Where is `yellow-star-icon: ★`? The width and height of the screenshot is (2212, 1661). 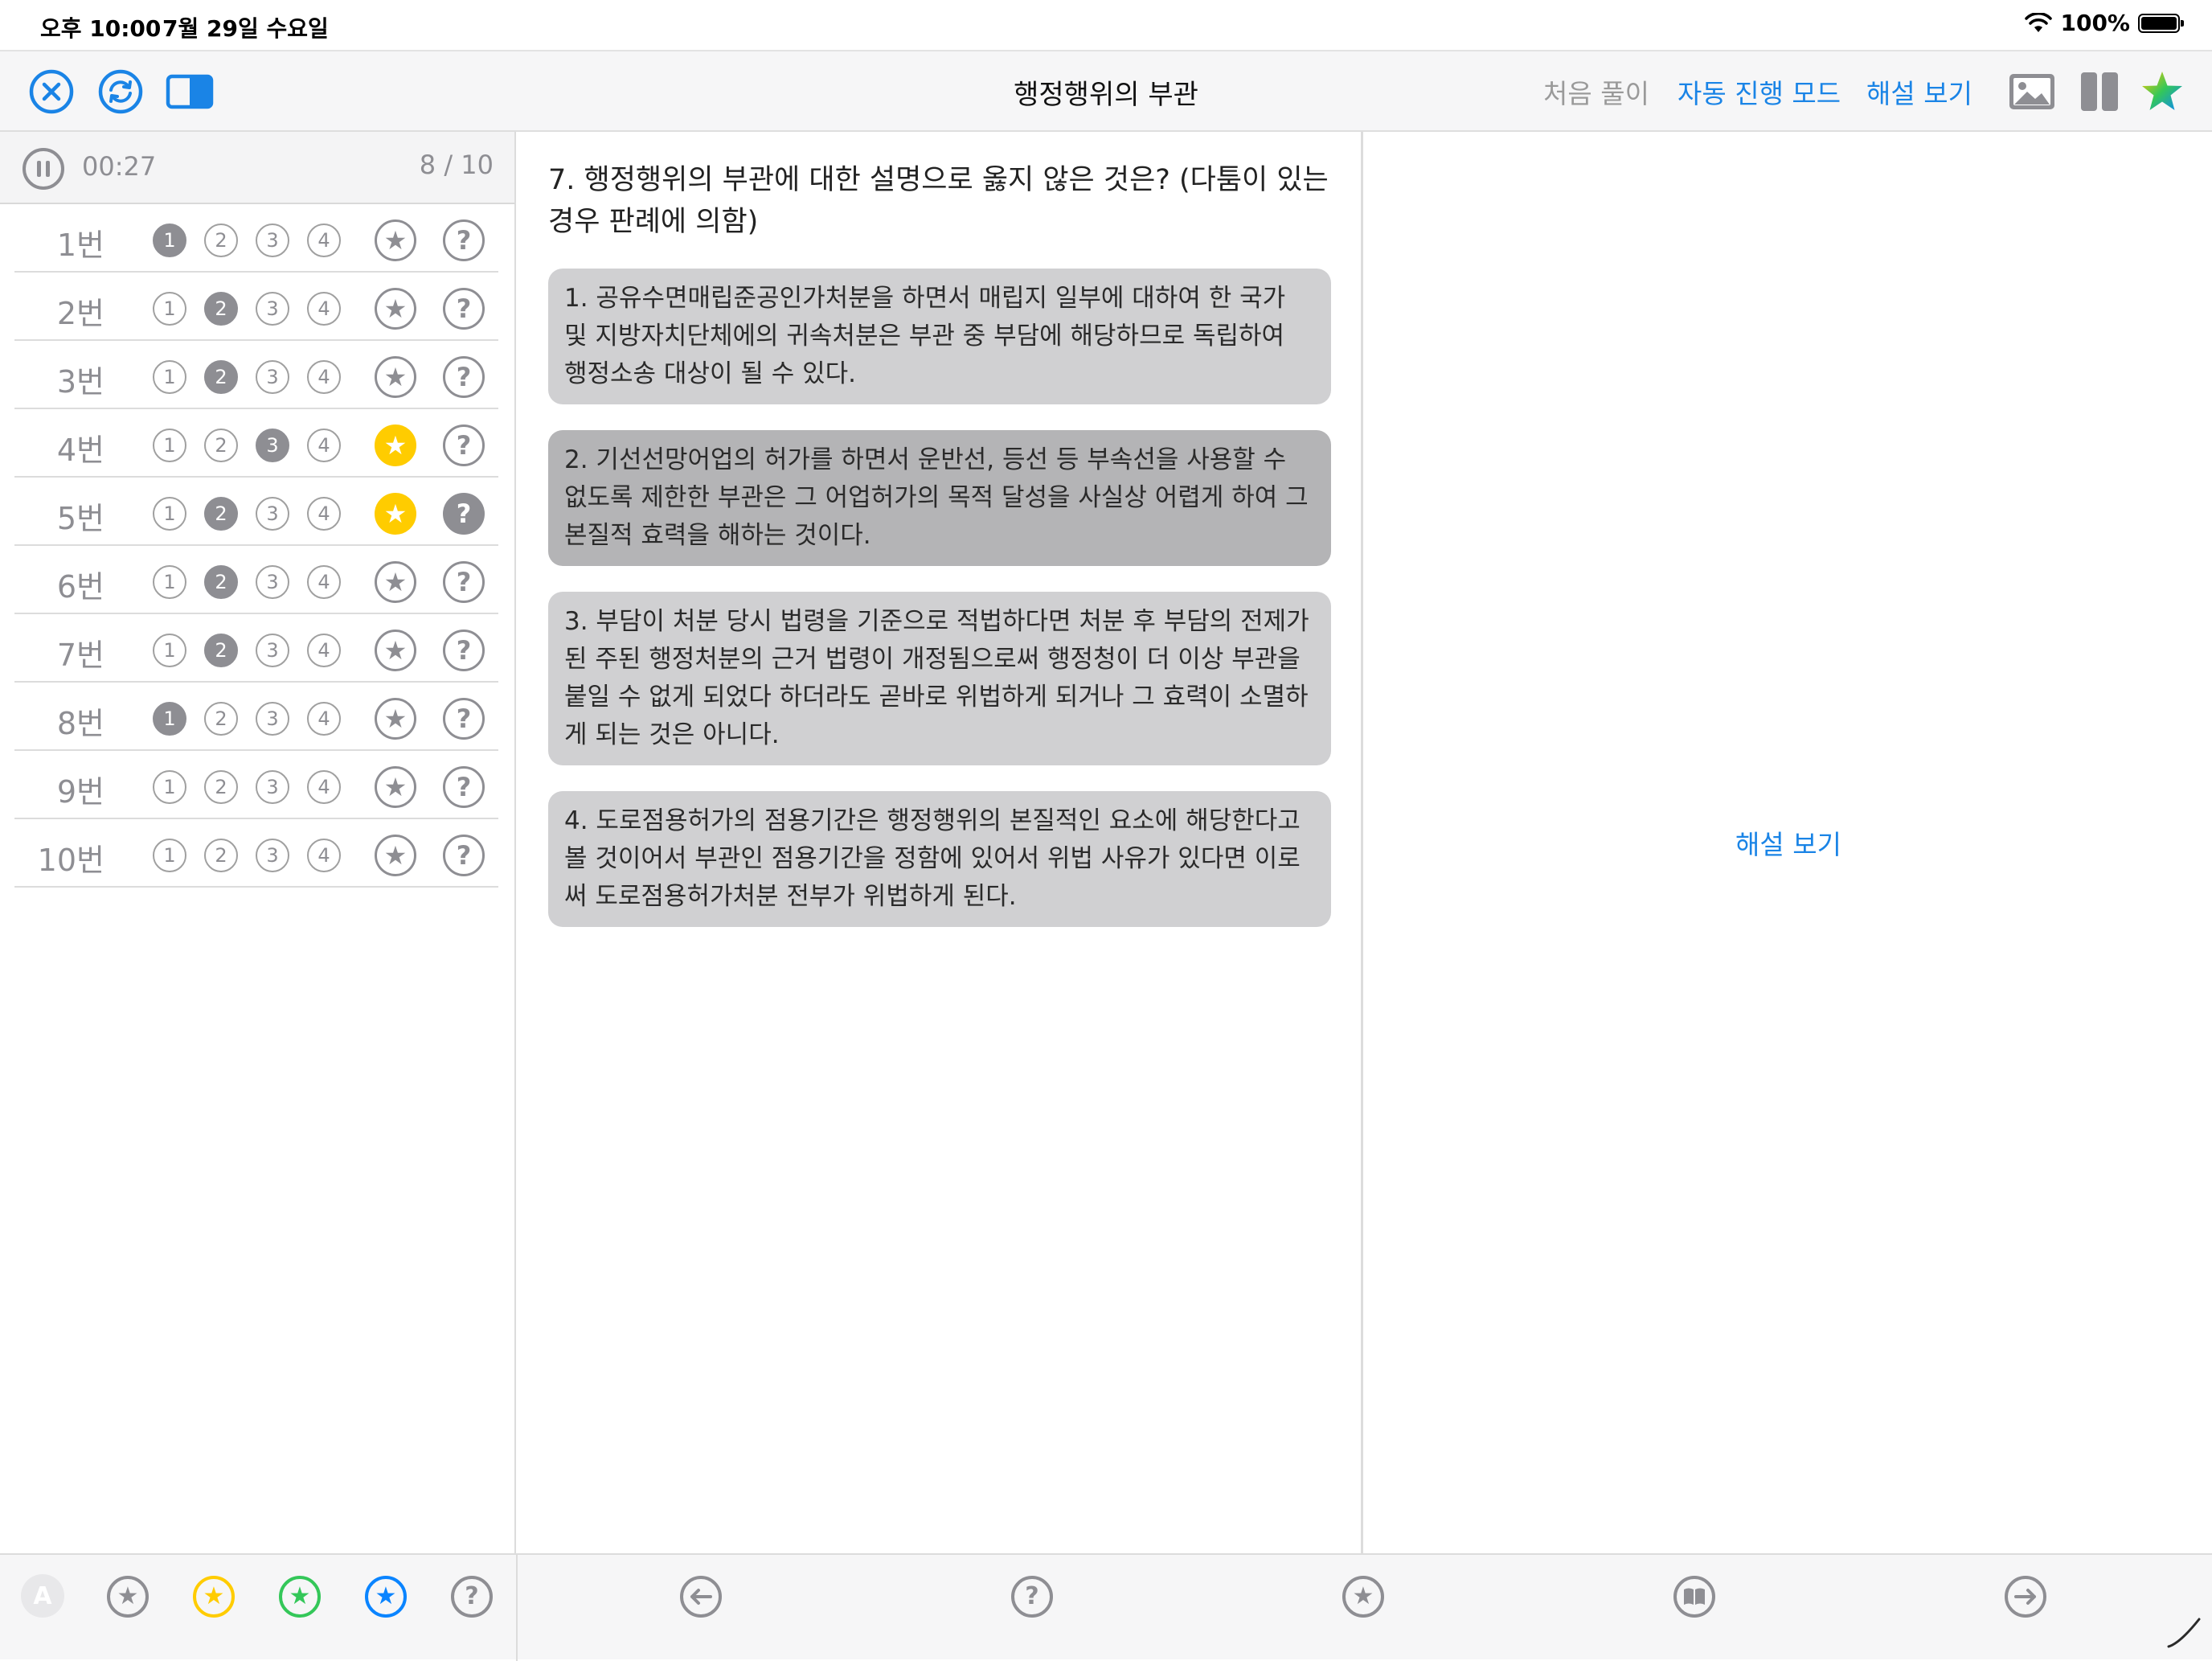
yellow-star-icon: ★ is located at coordinates (214, 1597).